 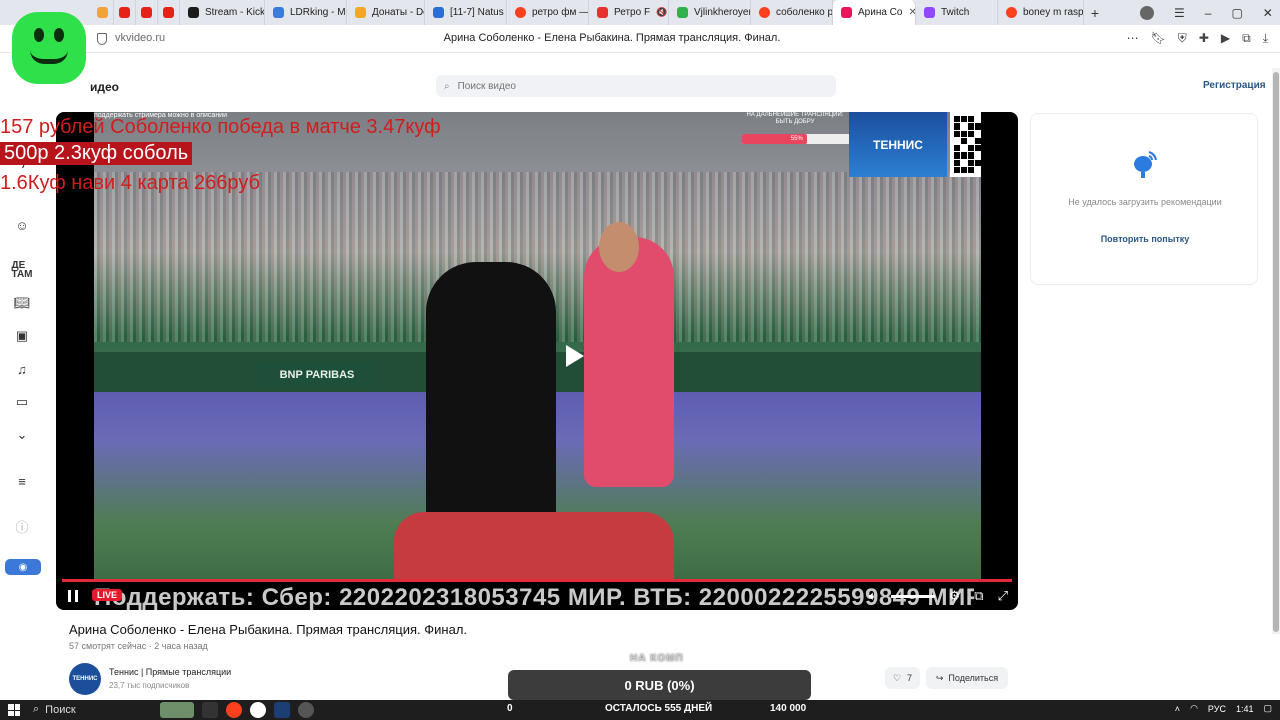 I want to click on clips-icon: ▣, so click(x=22, y=336).